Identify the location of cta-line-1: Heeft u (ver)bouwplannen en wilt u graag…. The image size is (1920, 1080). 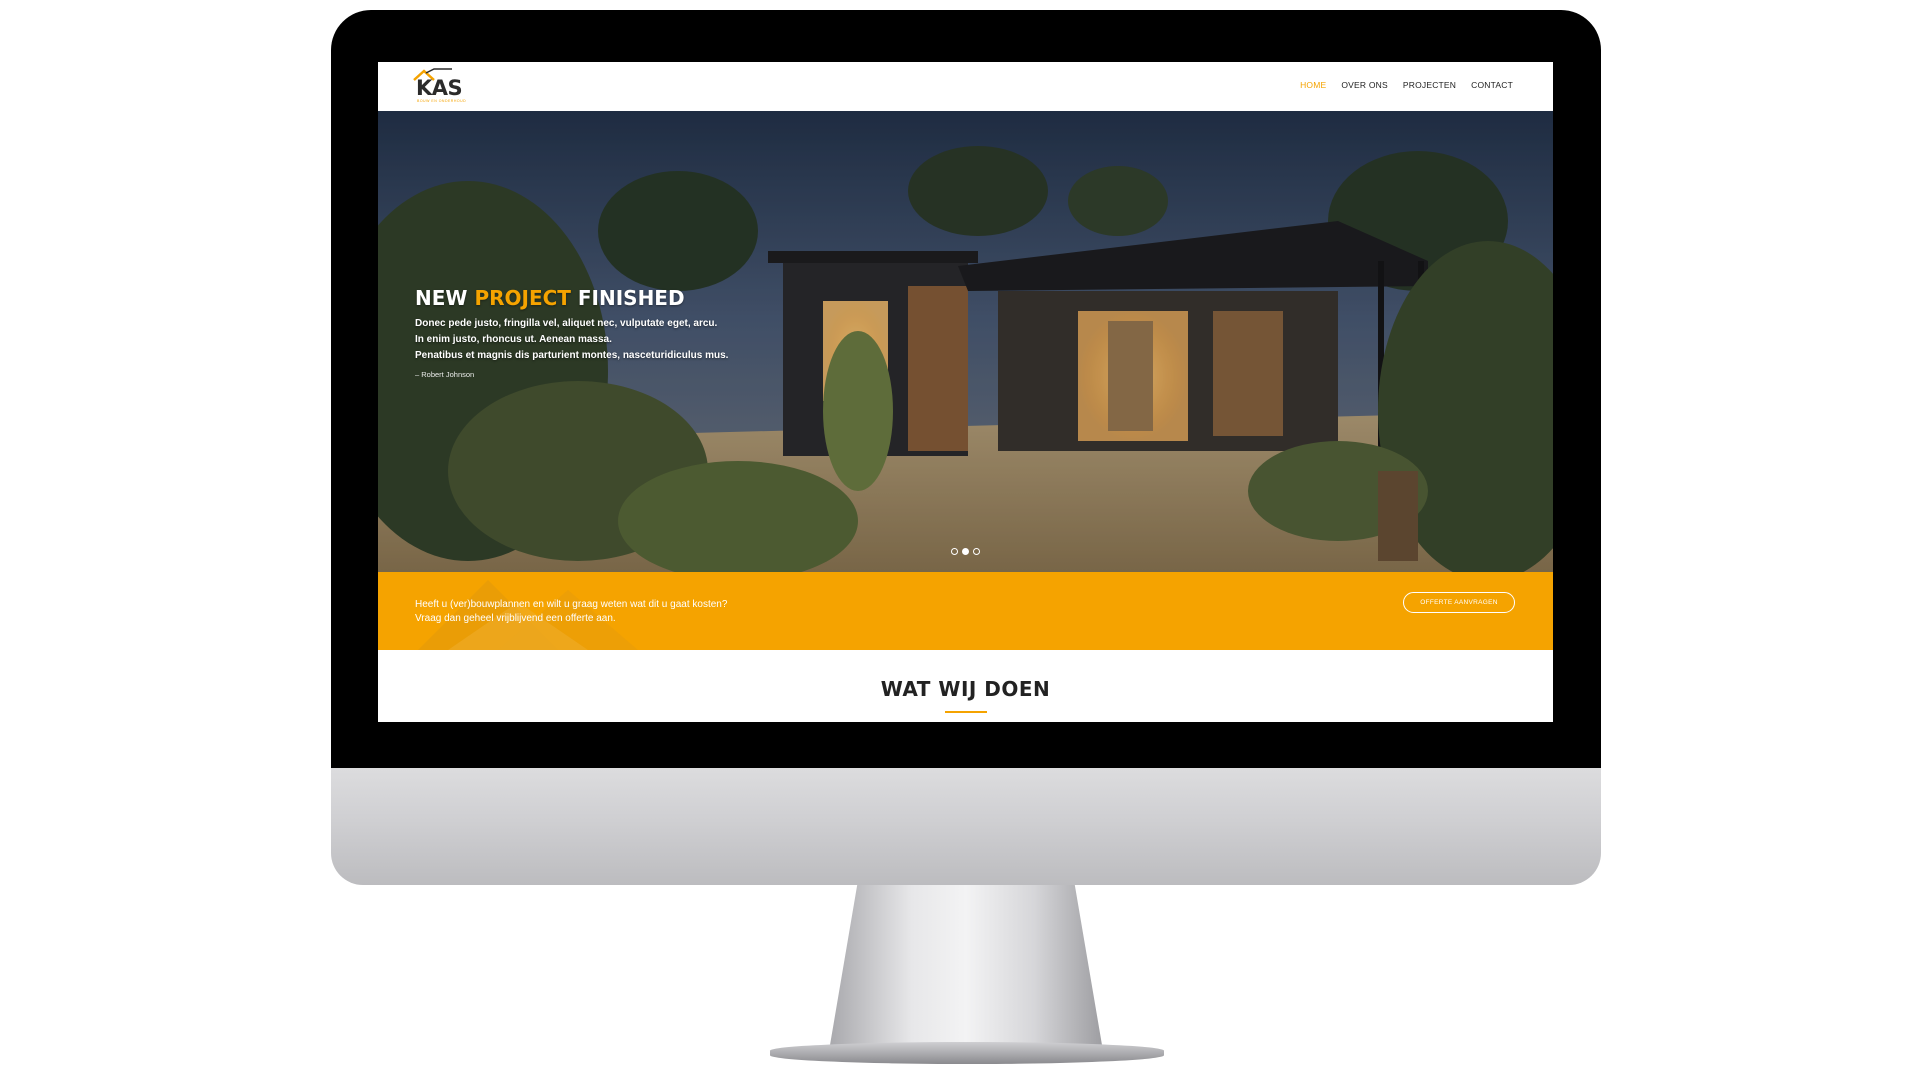
(571, 604).